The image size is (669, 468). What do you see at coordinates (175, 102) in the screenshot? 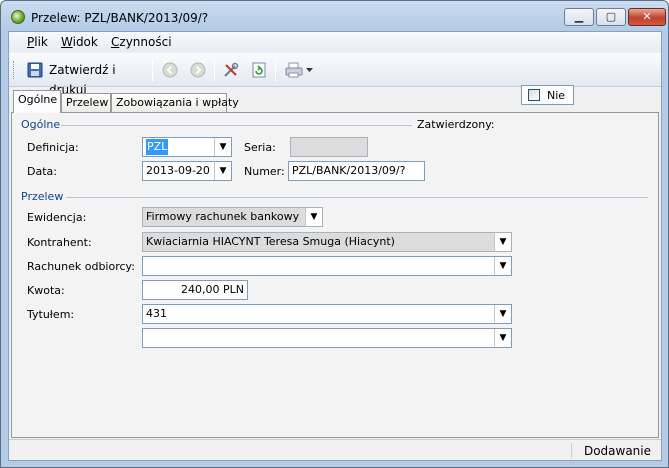
I see `tab-zobowiazania: Zobowiązania i wpłaty` at bounding box center [175, 102].